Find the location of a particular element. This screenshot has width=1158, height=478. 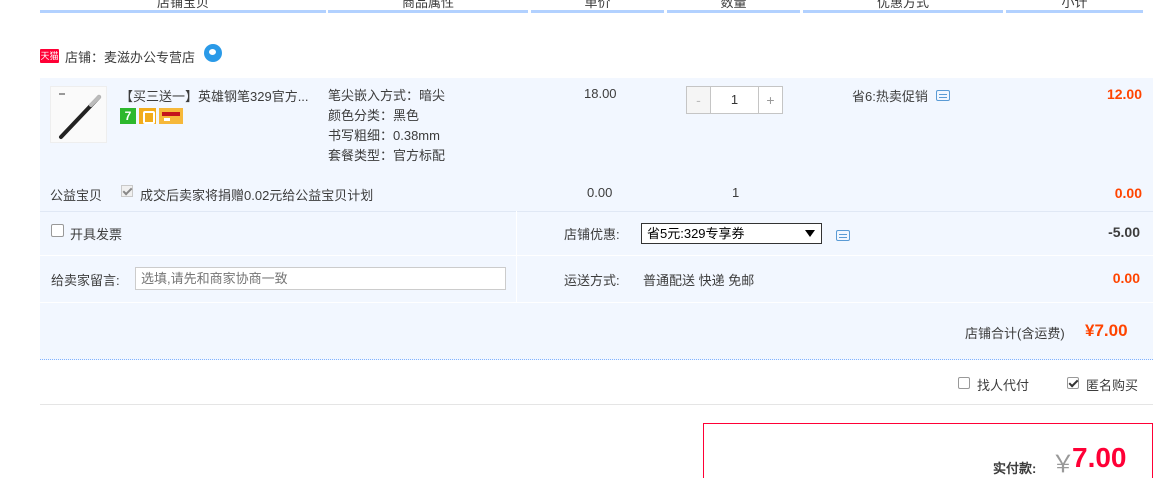

attr-width: 书写粗细：0.38mm is located at coordinates (384, 135).